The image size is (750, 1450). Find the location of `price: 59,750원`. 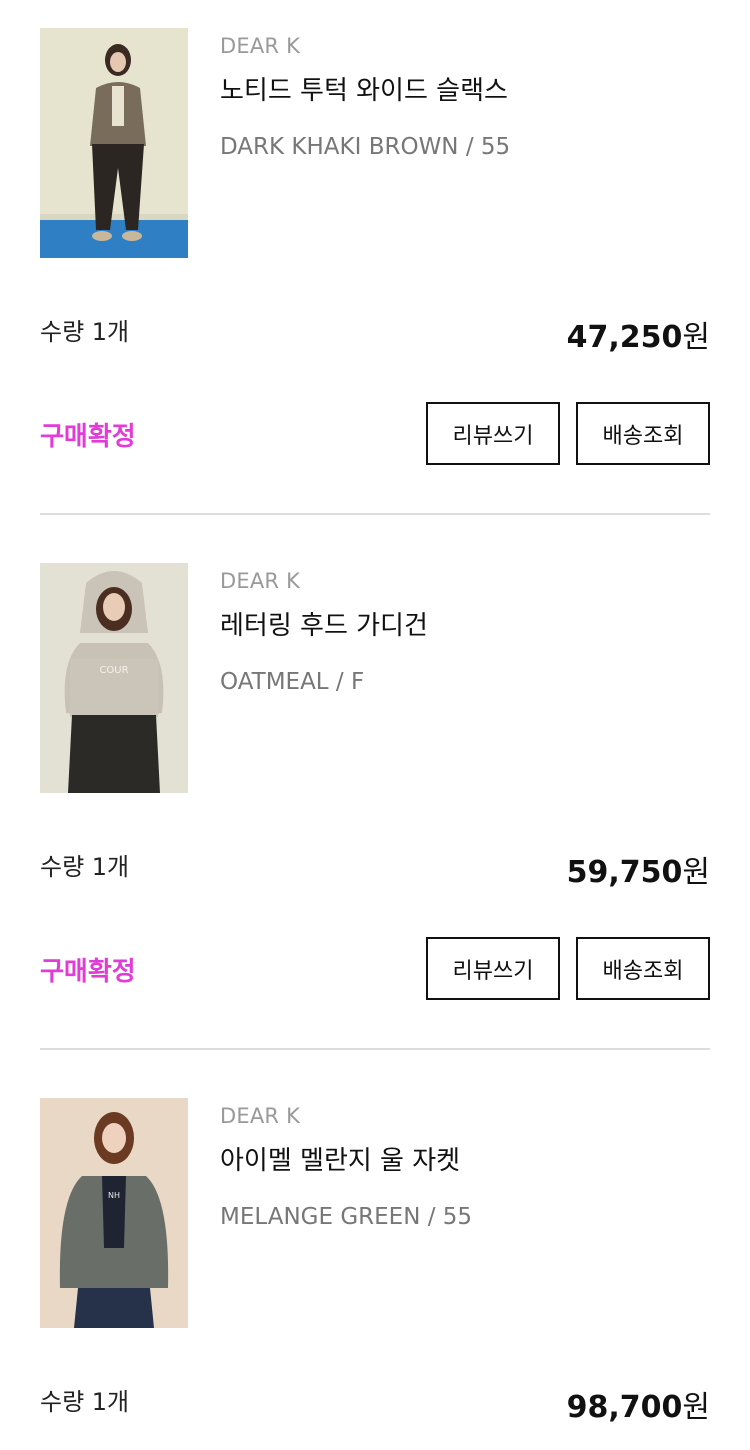

price: 59,750원 is located at coordinates (638, 869).